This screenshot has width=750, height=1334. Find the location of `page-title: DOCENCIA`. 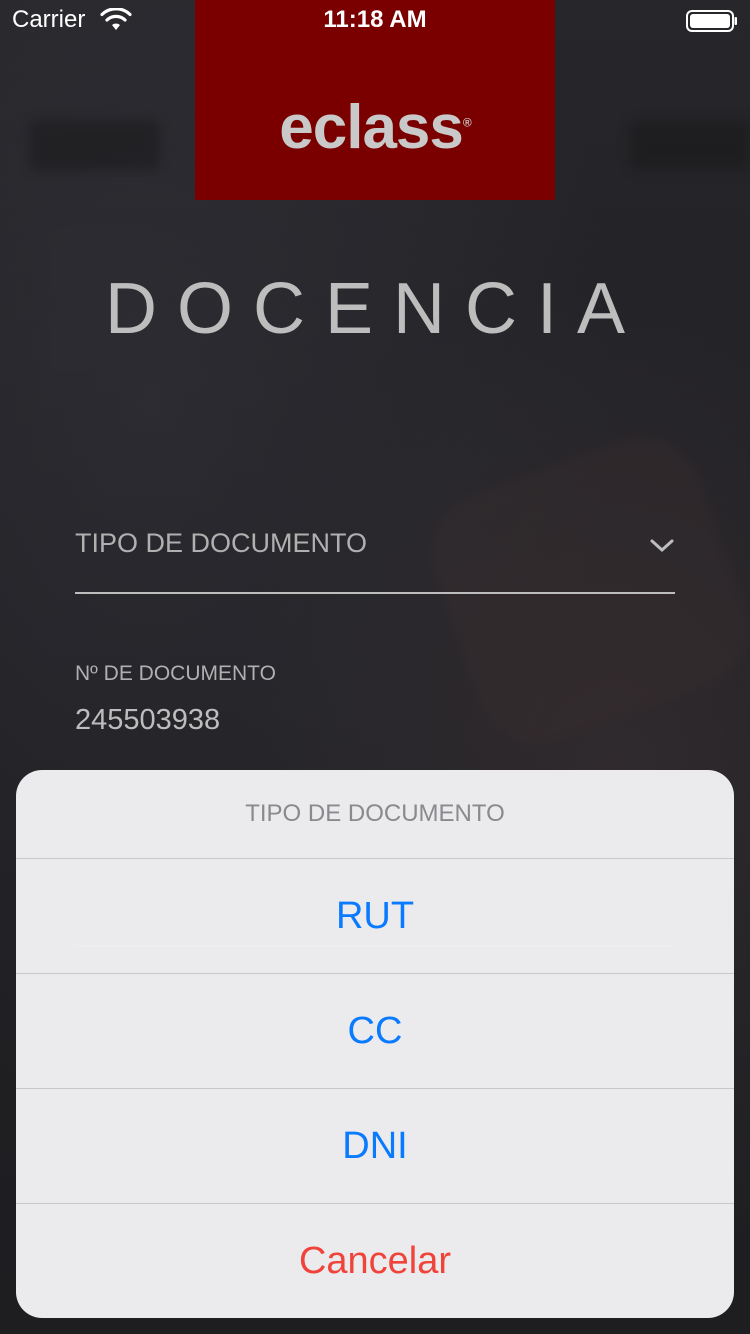

page-title: DOCENCIA is located at coordinates (375, 309).